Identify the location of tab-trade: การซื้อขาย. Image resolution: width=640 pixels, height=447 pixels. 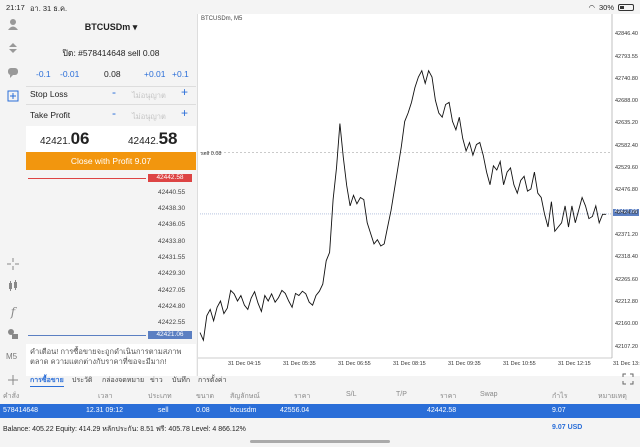
(47, 381).